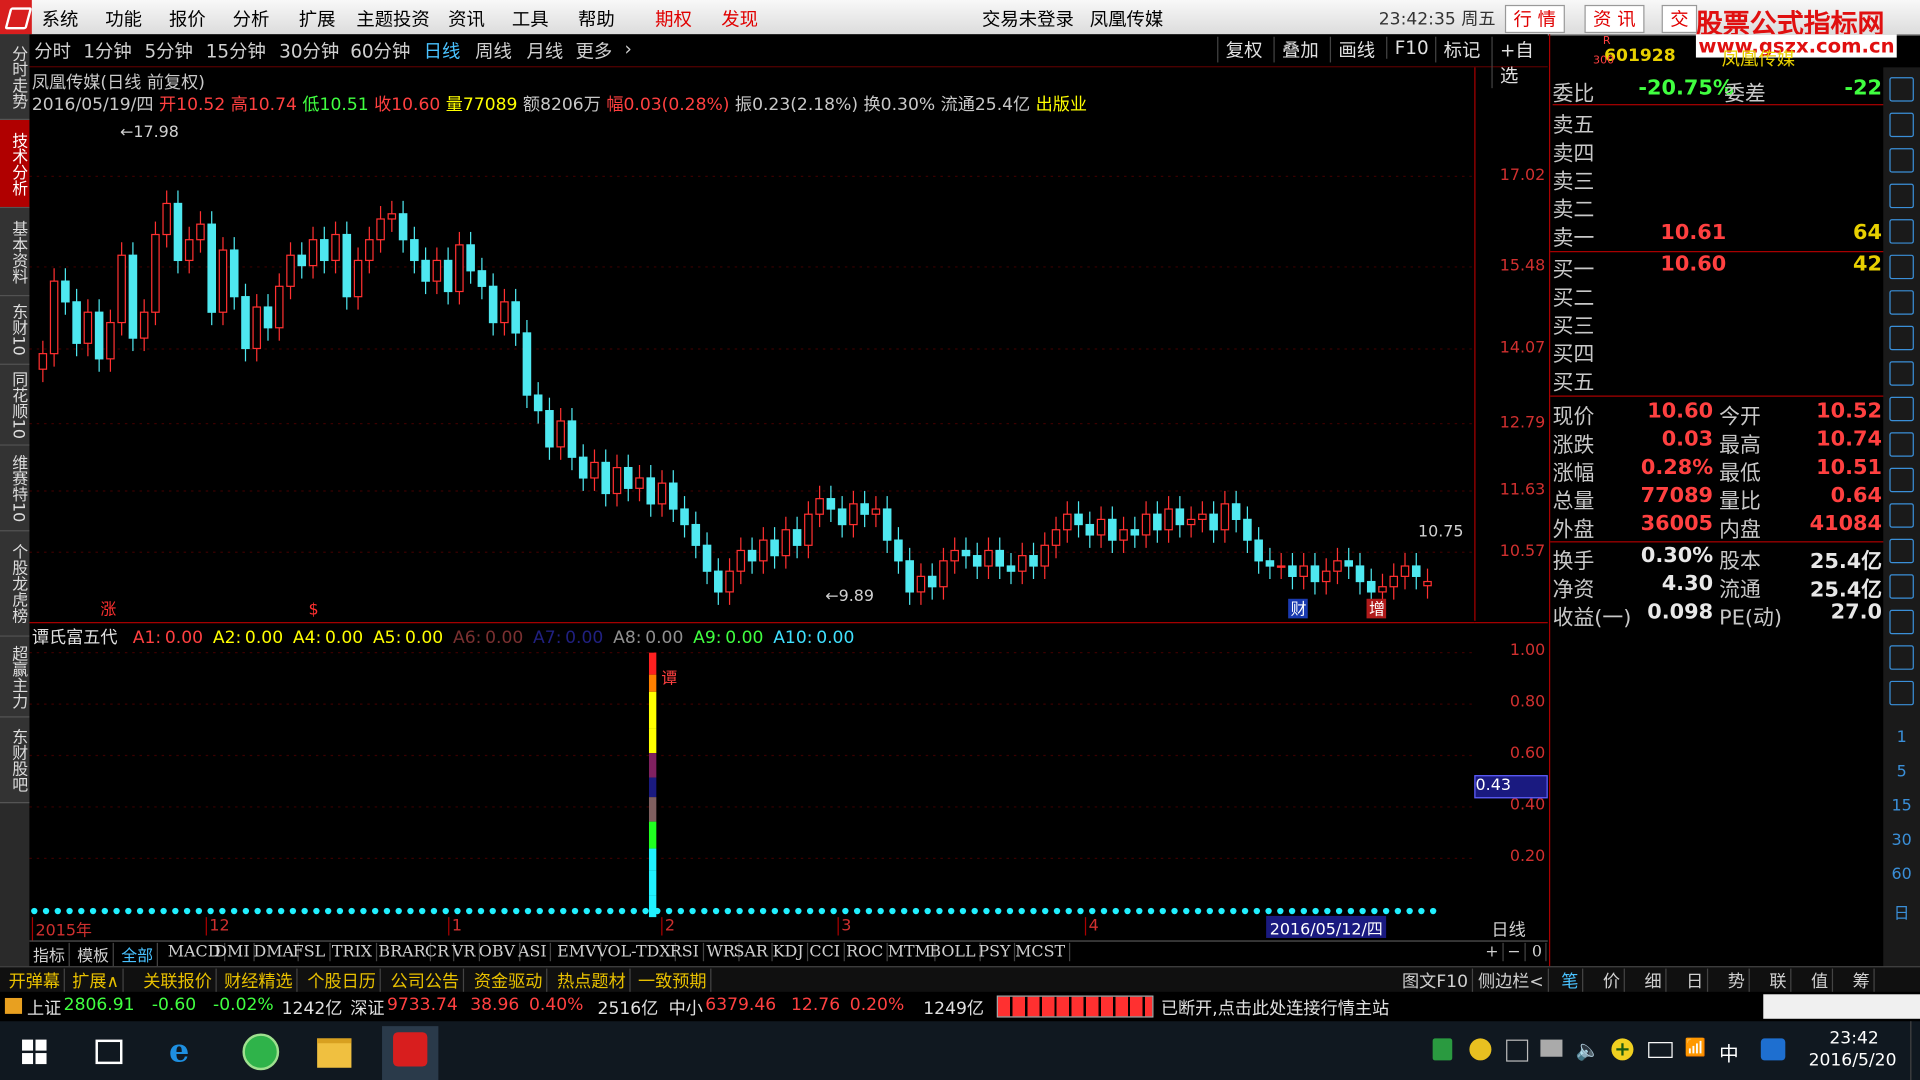 This screenshot has height=1080, width=1920. I want to click on indicator-tab-6: FSL, so click(310, 952).